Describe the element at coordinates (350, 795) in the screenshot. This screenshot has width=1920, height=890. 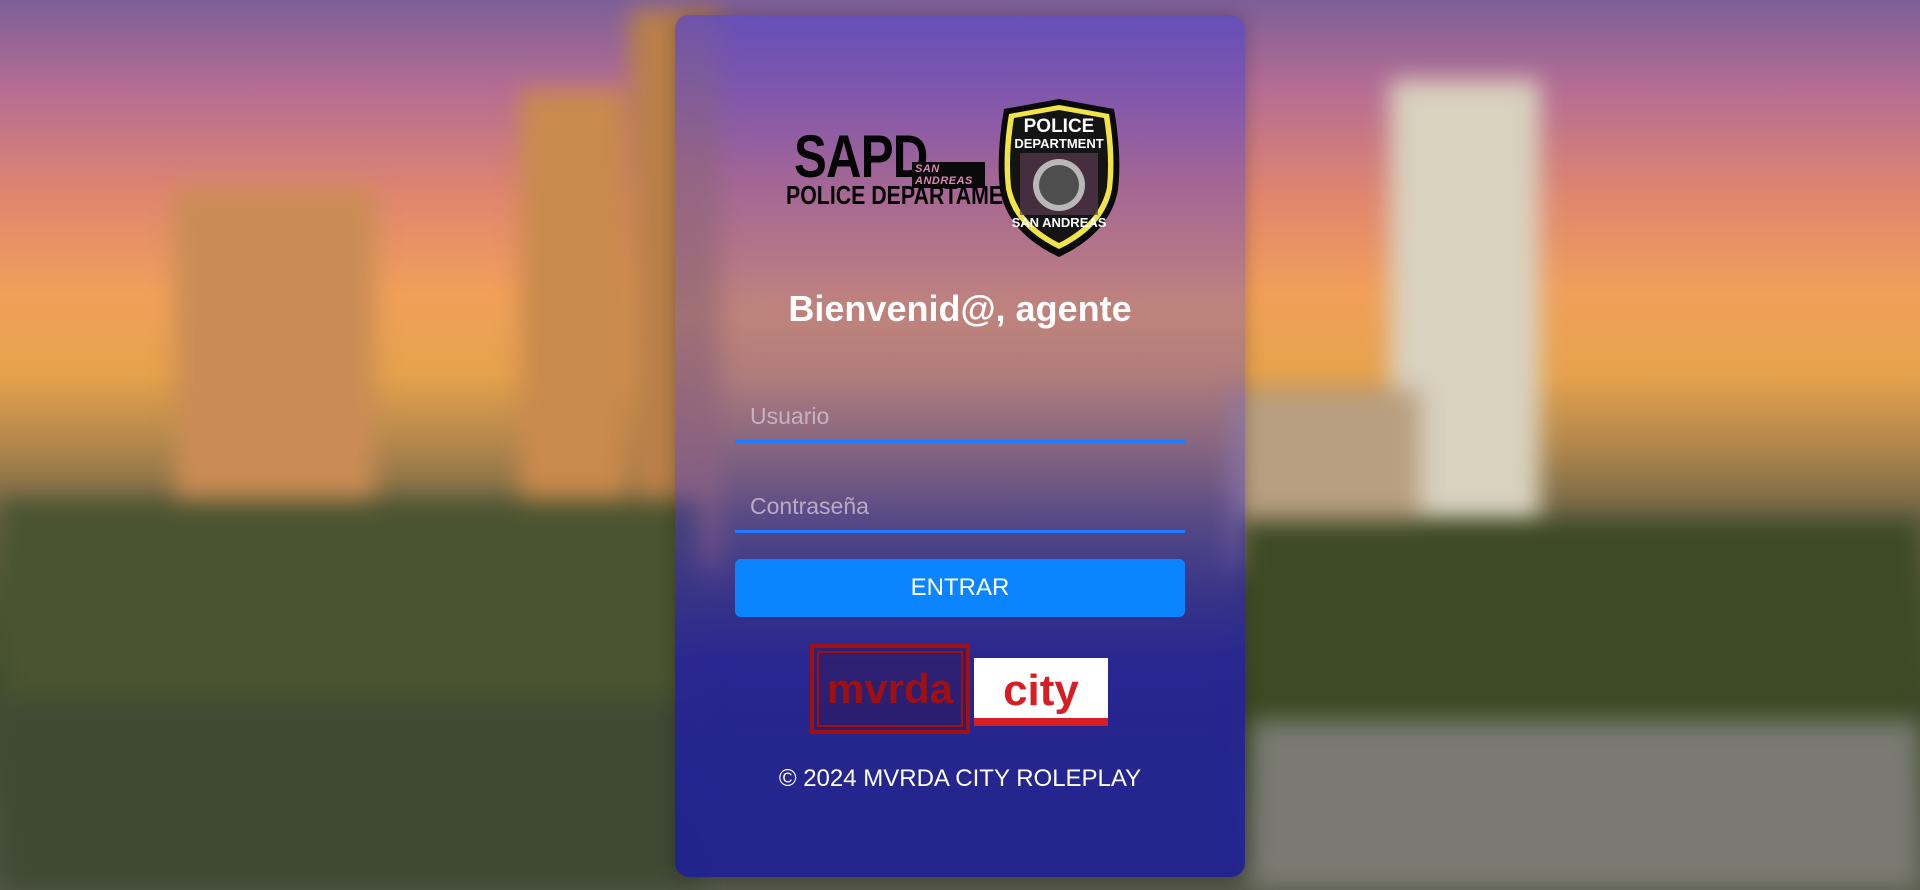
I see `bg-ground` at that location.